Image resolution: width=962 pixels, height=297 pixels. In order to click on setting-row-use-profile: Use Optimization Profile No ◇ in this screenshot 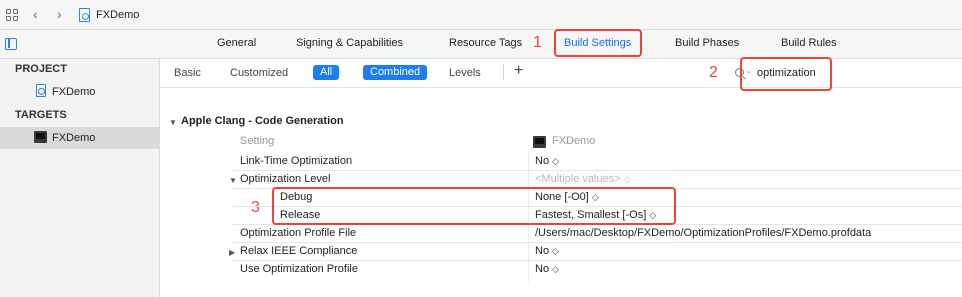, I will do `click(597, 270)`.